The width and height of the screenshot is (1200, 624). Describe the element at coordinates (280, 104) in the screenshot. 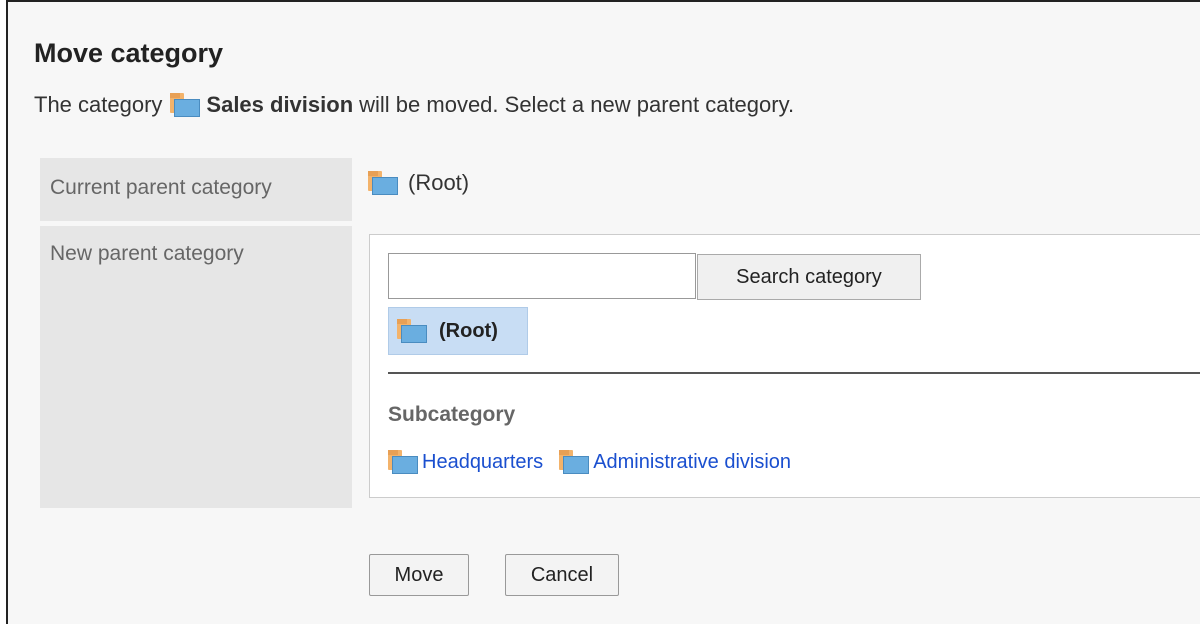

I see `category-name: Sales division` at that location.